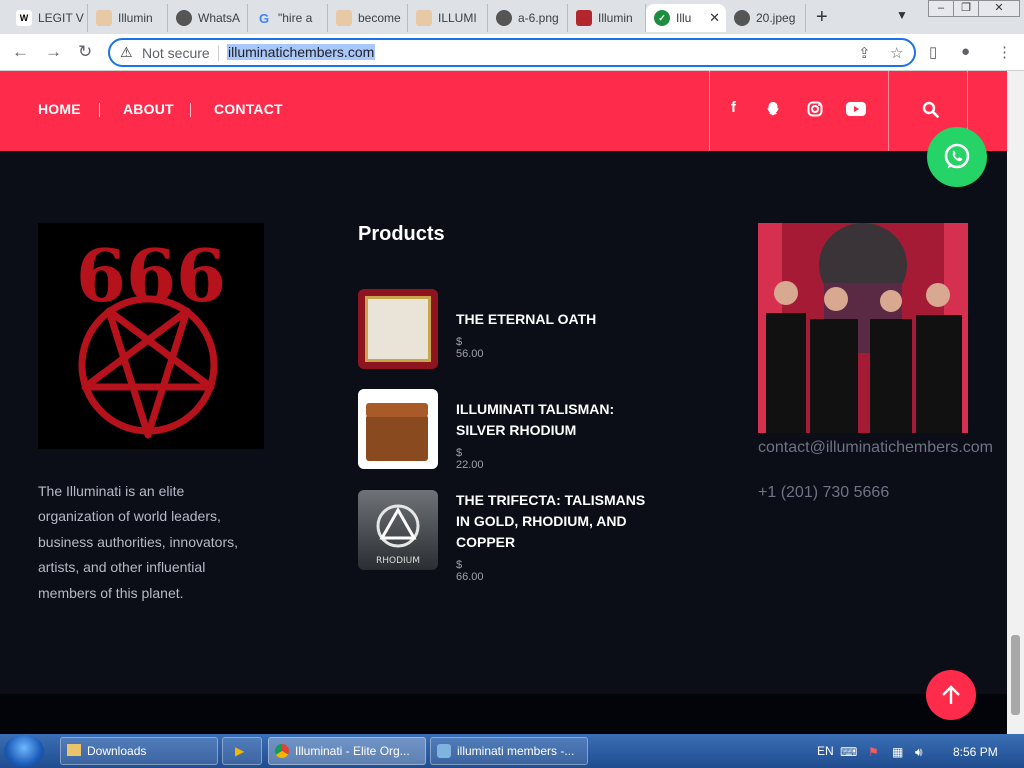 The height and width of the screenshot is (768, 1024). What do you see at coordinates (248, 109) in the screenshot?
I see `nav-contact: CONTACT` at bounding box center [248, 109].